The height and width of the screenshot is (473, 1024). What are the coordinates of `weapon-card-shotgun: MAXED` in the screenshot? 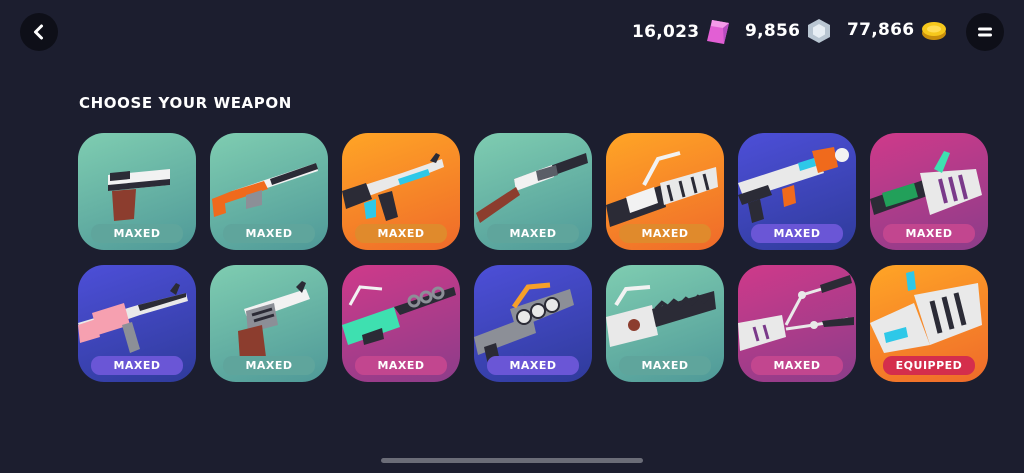 It's located at (269, 191).